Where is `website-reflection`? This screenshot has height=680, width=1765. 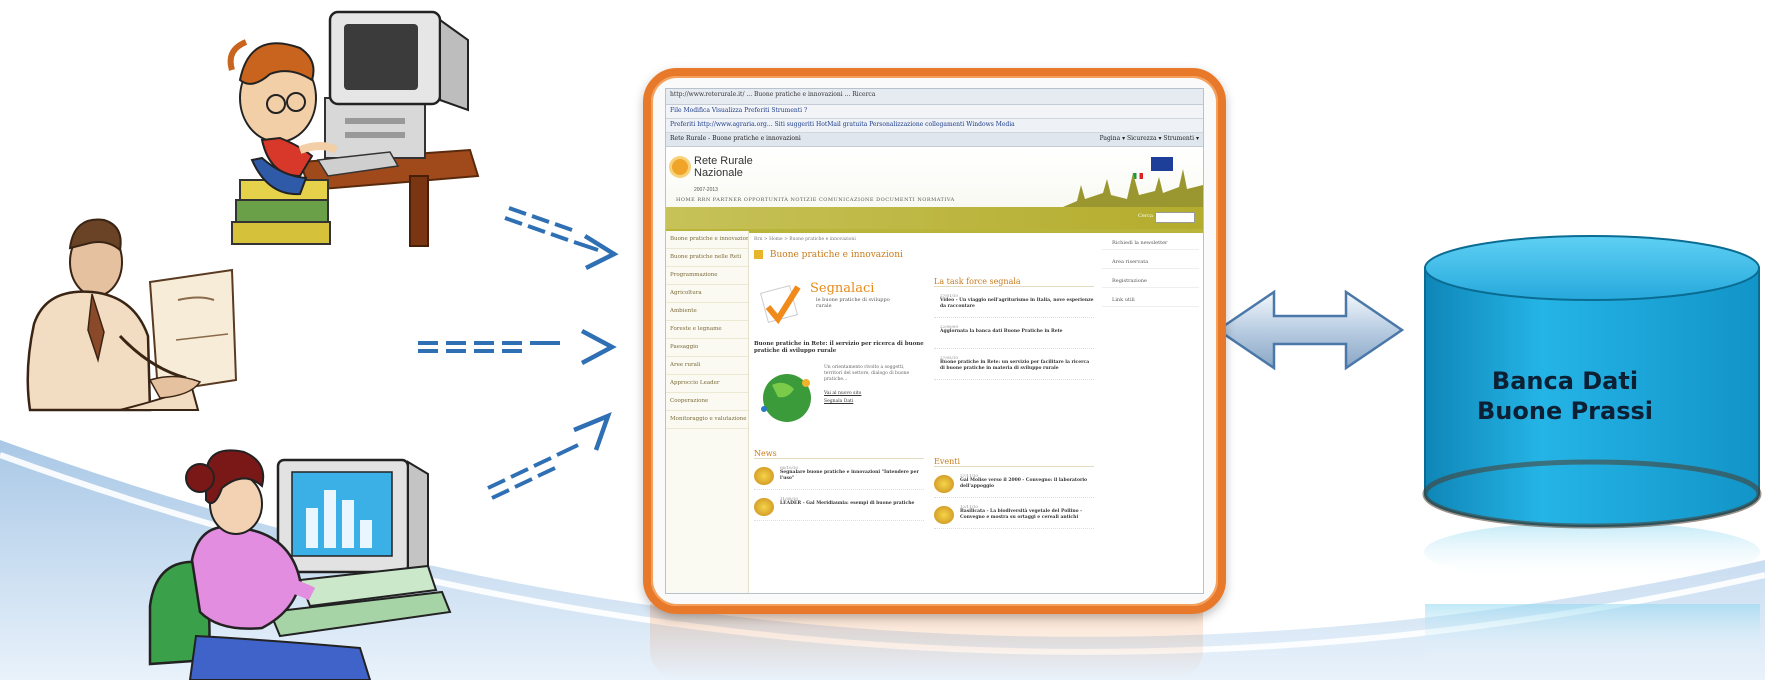
website-reflection is located at coordinates (926, 642).